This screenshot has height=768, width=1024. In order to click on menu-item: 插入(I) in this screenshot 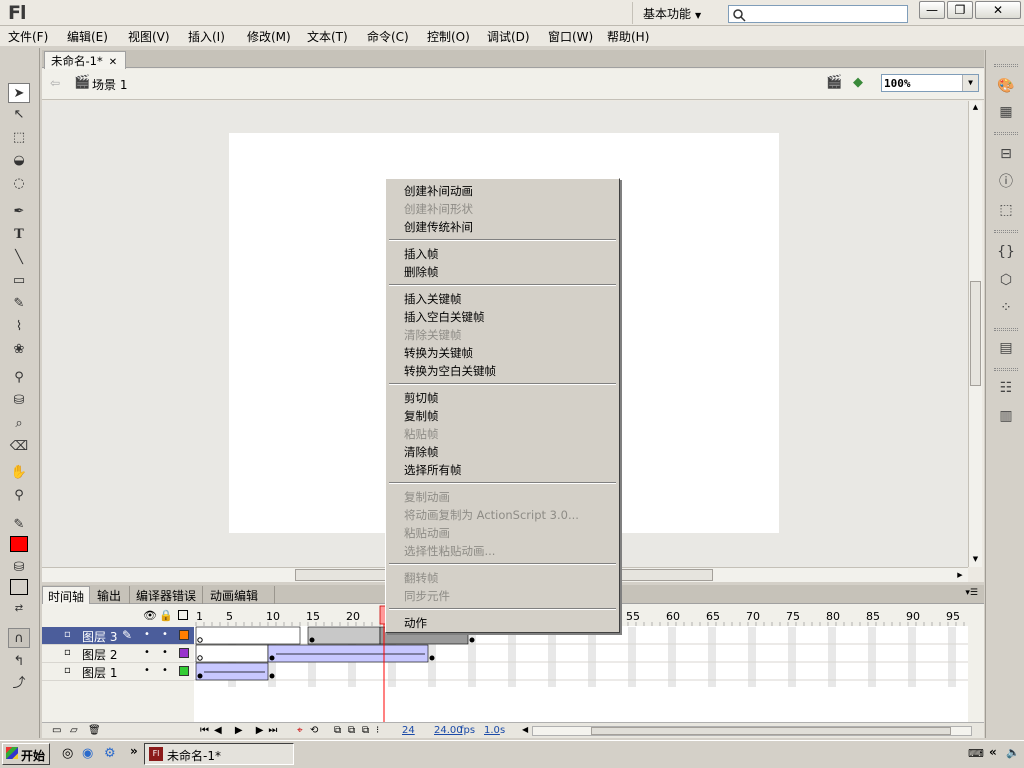, I will do `click(206, 36)`.